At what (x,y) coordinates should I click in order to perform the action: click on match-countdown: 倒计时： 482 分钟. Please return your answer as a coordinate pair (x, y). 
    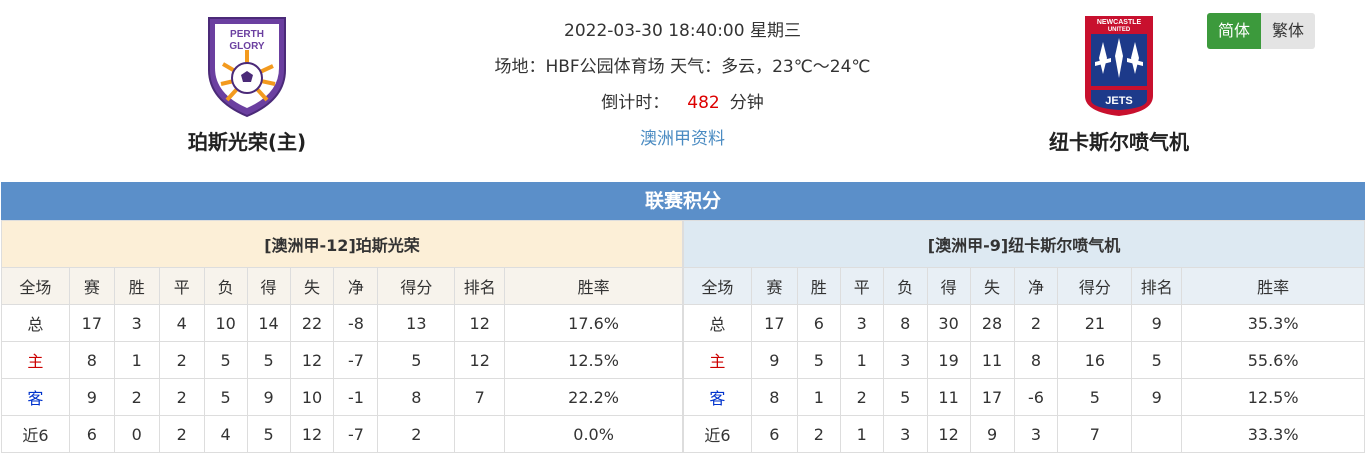
    Looking at the image, I should click on (682, 108).